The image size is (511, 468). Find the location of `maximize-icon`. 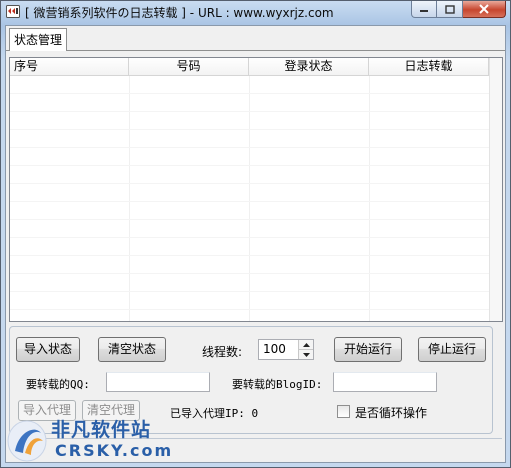

maximize-icon is located at coordinates (449, 9).